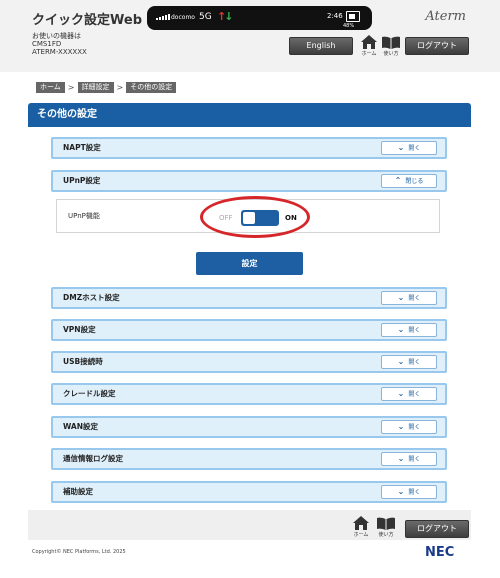 This screenshot has height=578, width=500. I want to click on device-name: ATERM-XXXXXX, so click(59, 52).